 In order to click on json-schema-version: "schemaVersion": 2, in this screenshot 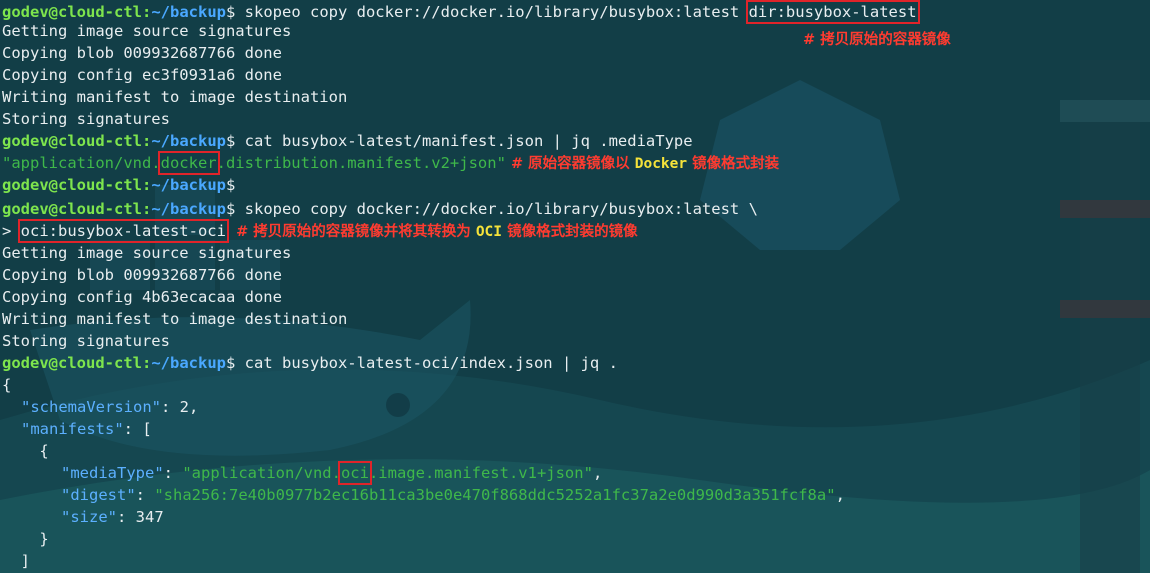, I will do `click(109, 407)`.